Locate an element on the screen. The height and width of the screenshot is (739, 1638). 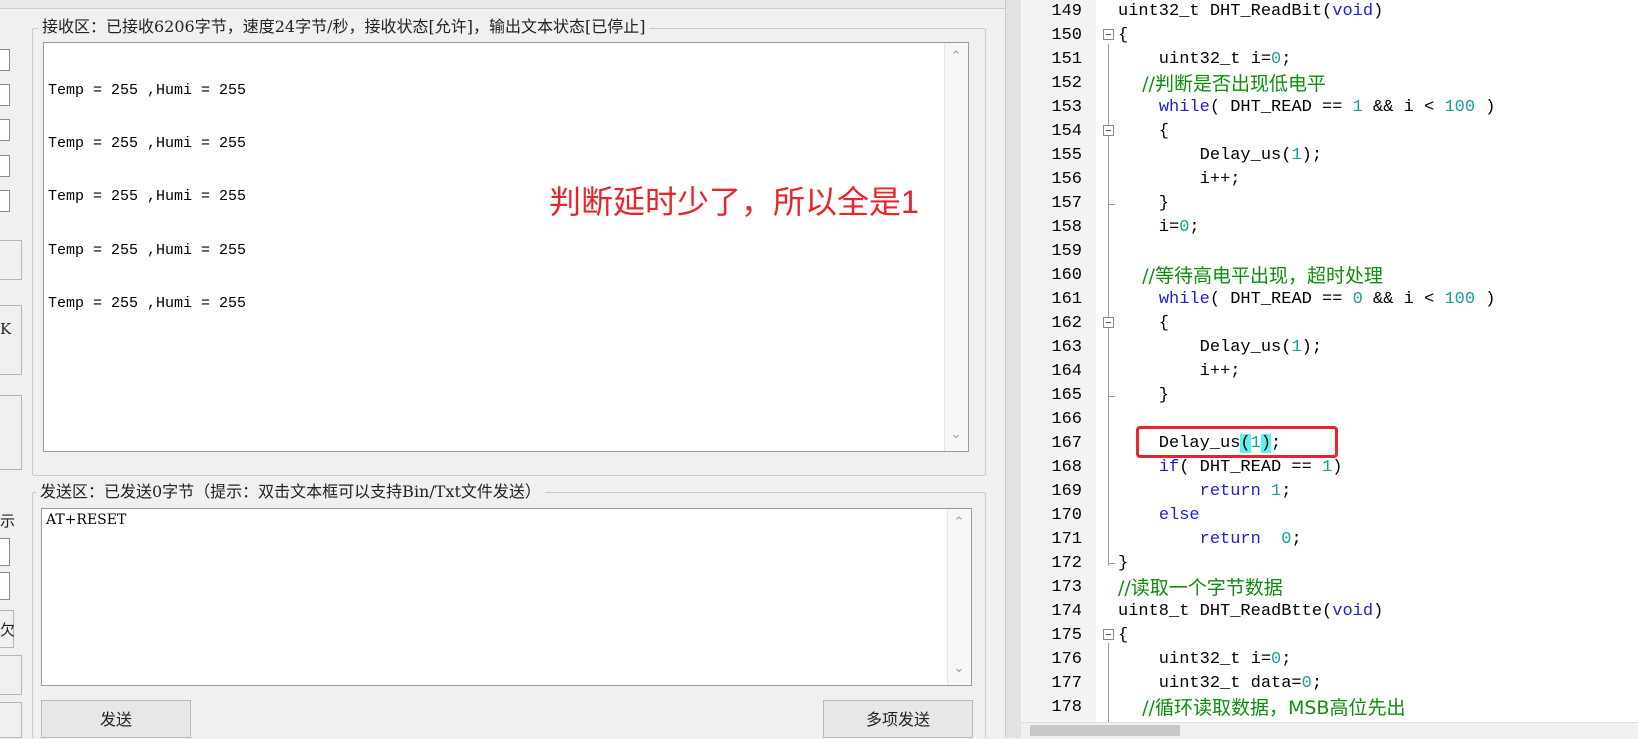
line-number: 149 is located at coordinates (1066, 11).